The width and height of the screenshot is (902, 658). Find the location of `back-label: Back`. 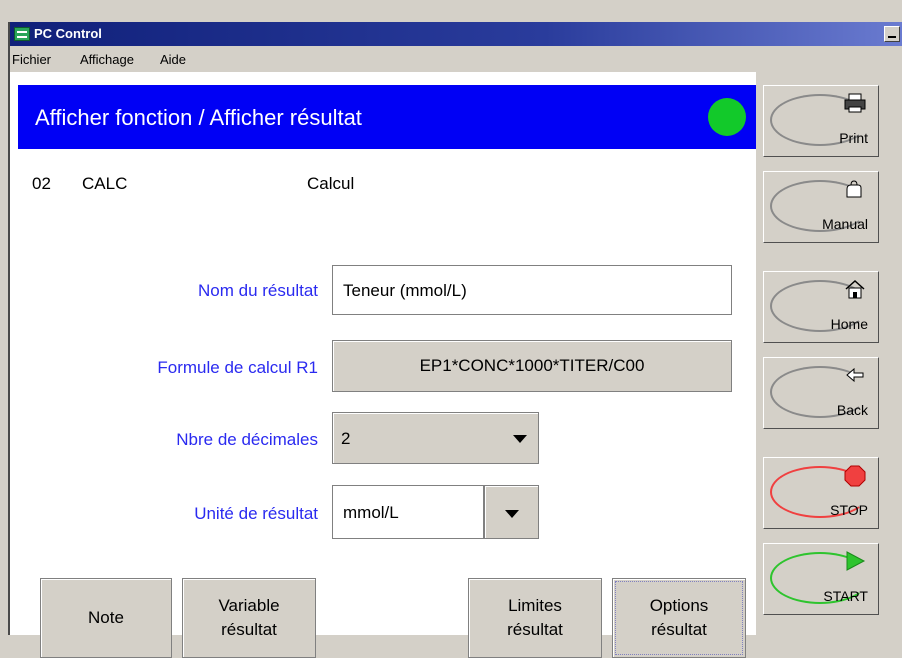

back-label: Back is located at coordinates (852, 410).